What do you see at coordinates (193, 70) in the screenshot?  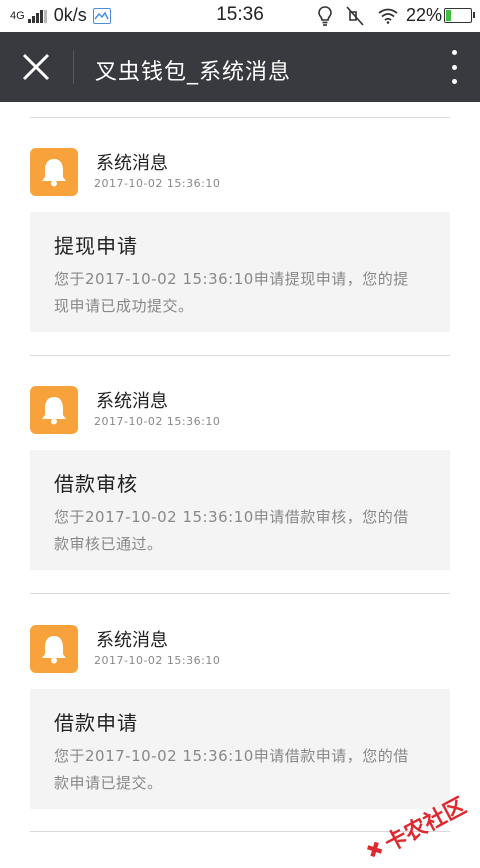 I see `page-title: 叉虫钱包_系统消息` at bounding box center [193, 70].